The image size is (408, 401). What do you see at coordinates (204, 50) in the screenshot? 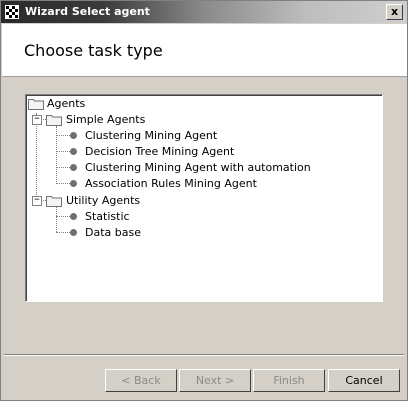
I see `wizard-header: Choose task type` at bounding box center [204, 50].